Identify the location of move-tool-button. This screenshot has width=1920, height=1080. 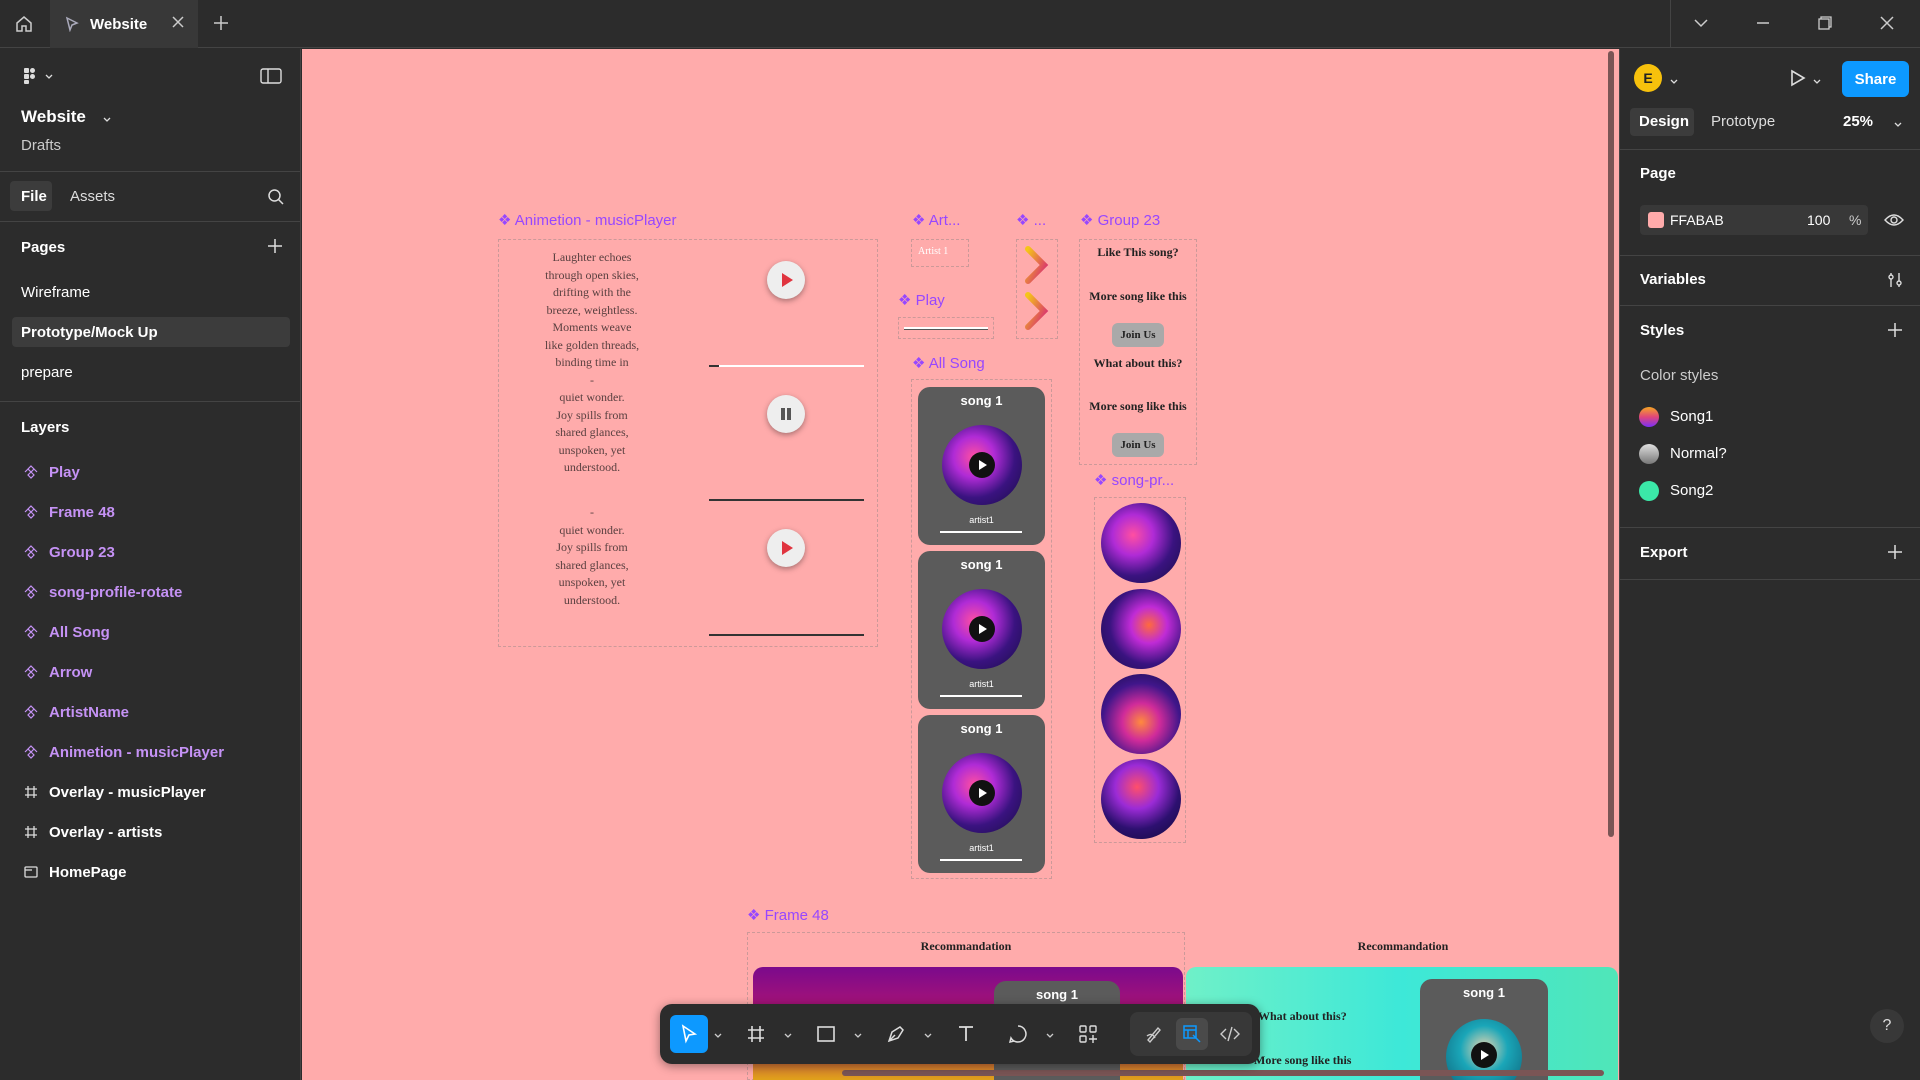
(689, 1034).